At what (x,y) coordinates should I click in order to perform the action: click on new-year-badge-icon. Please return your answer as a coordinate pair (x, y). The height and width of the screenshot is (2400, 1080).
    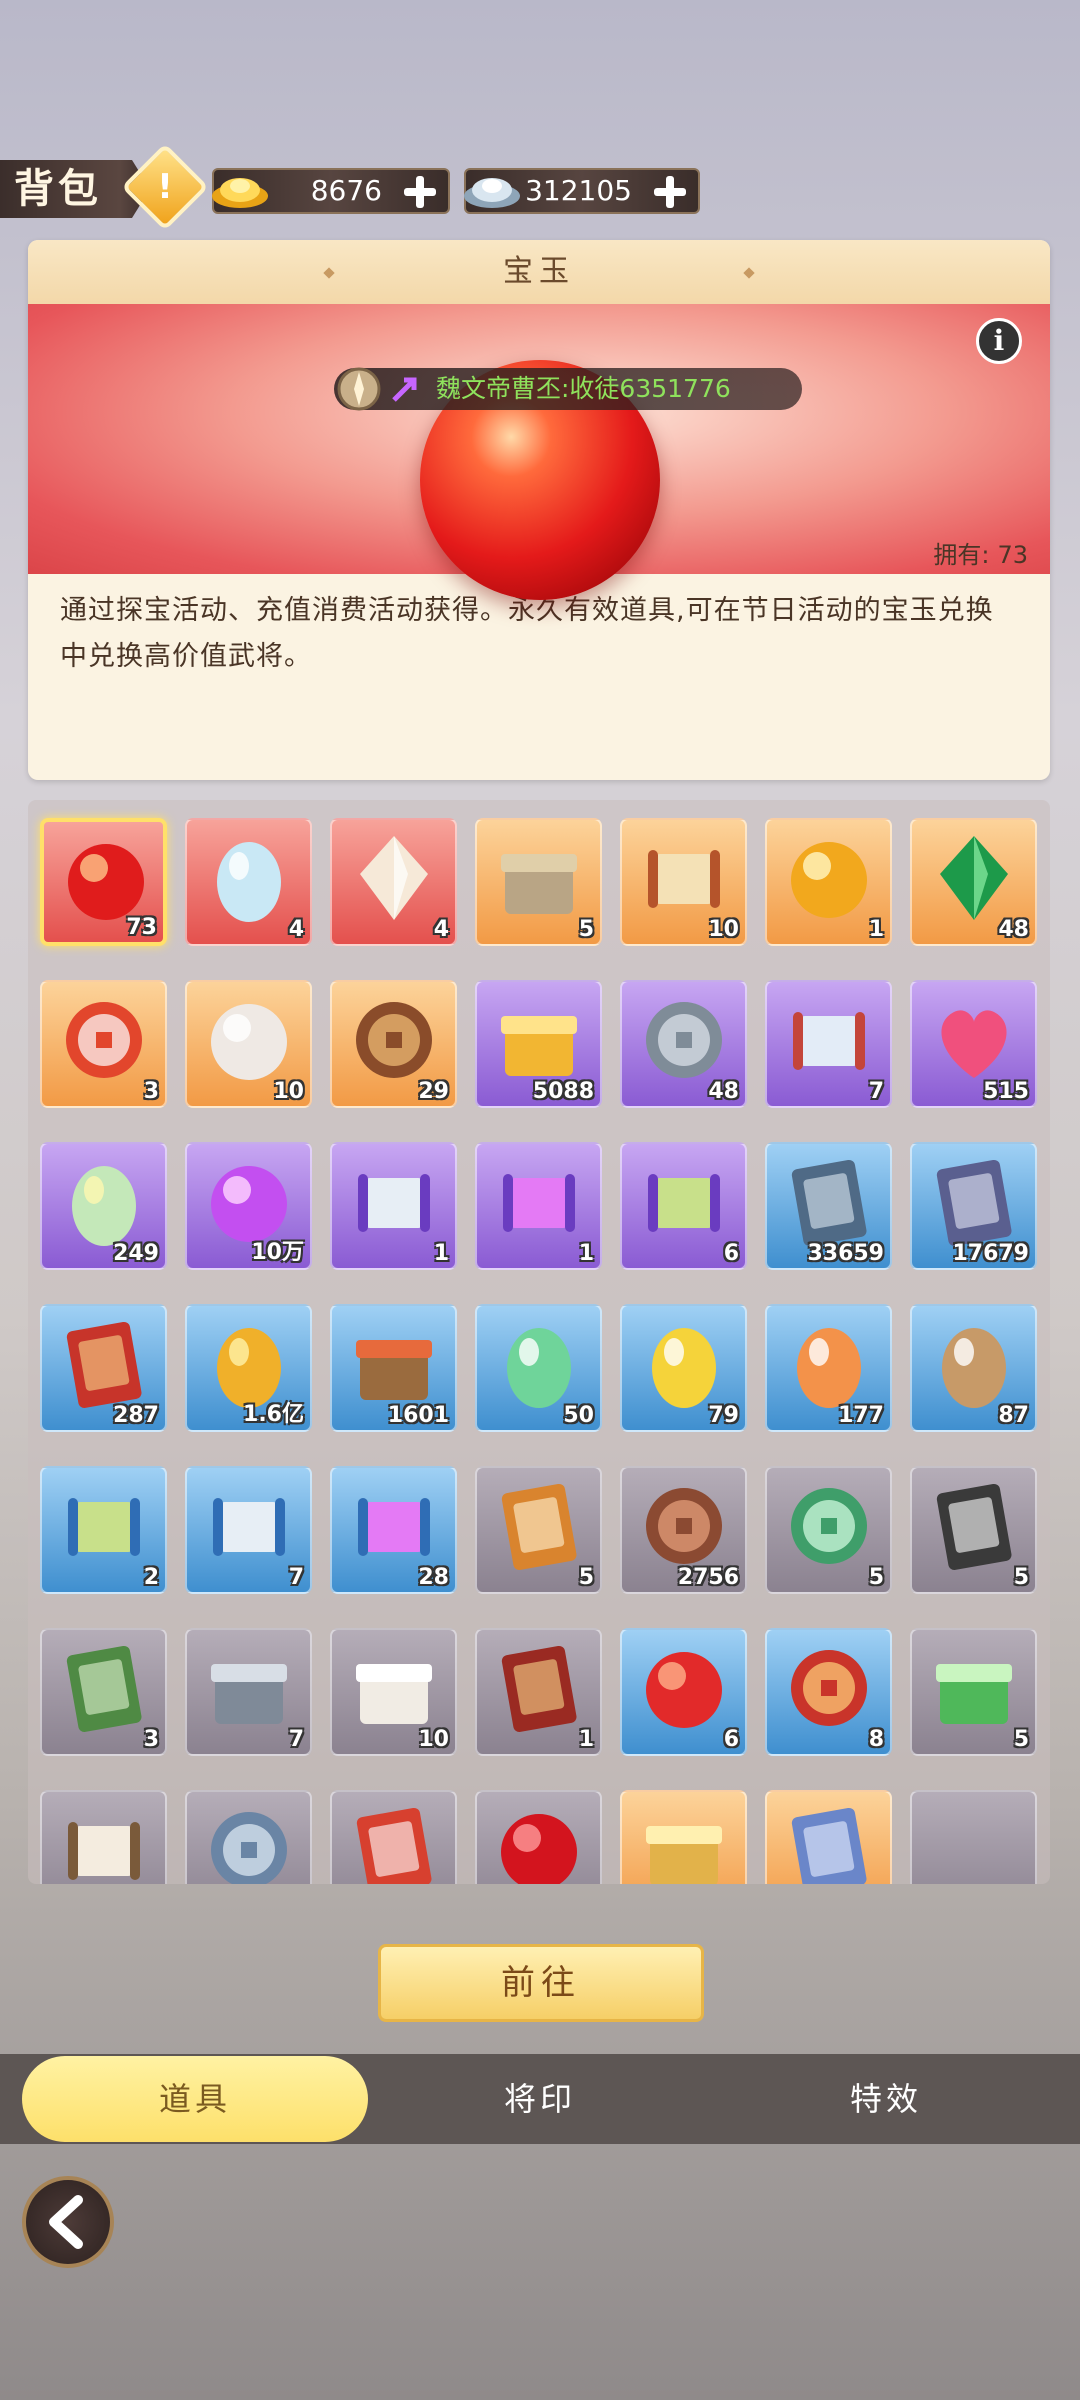
    Looking at the image, I should click on (829, 1688).